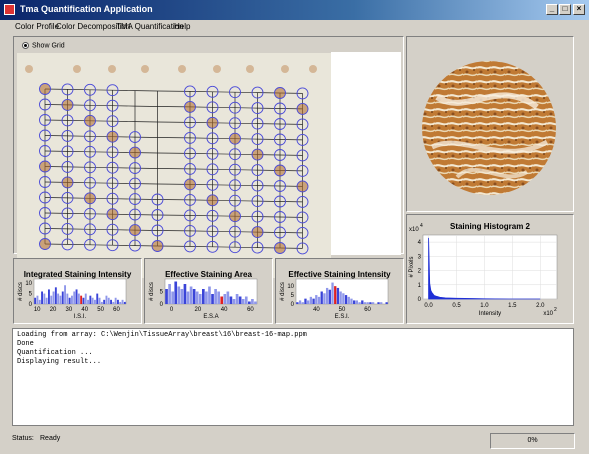 This screenshot has height=454, width=589. I want to click on menu-color-profile: Color Profile, so click(37, 26).